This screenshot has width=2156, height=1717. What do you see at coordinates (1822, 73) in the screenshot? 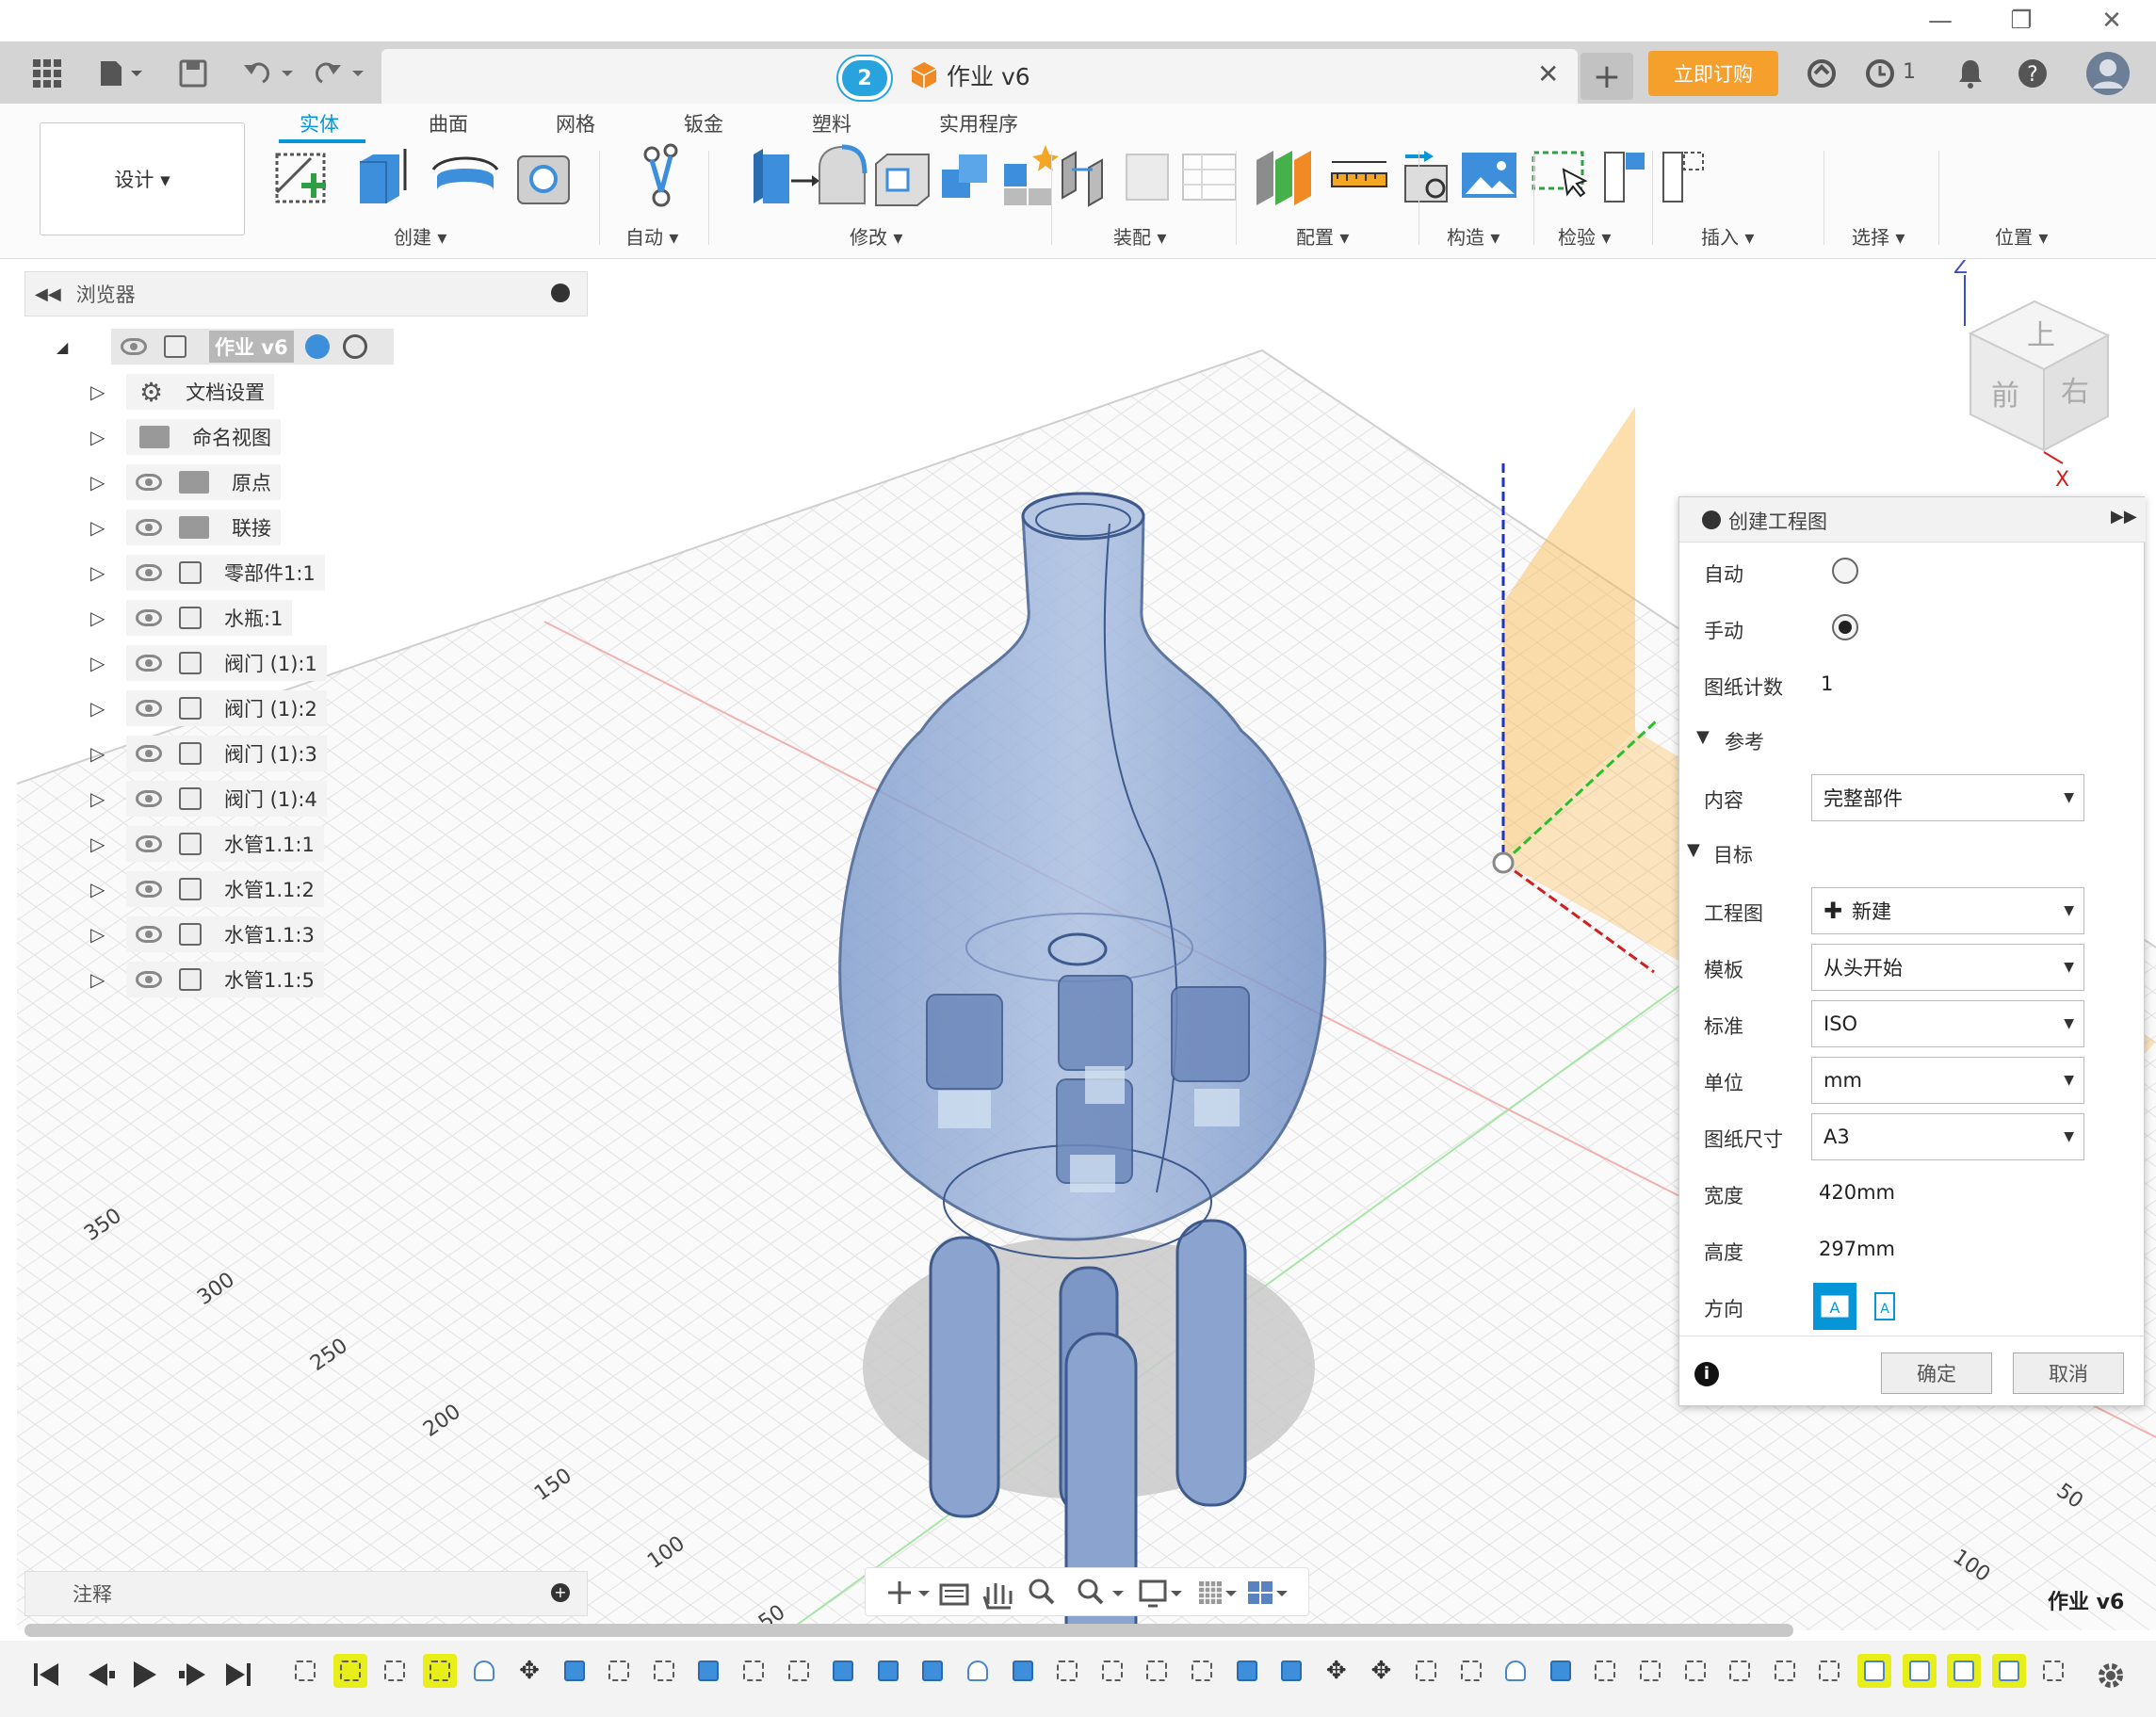
I see `extensions-icon` at bounding box center [1822, 73].